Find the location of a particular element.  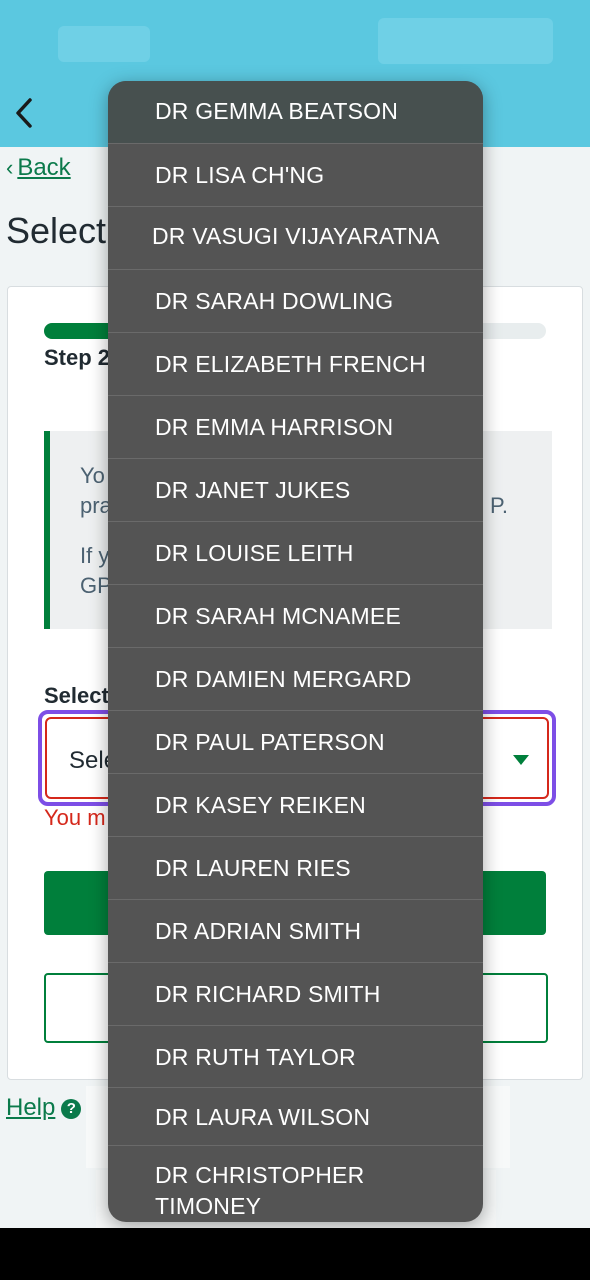

dropdown-option: DR LAUREN RIES is located at coordinates (295, 867).